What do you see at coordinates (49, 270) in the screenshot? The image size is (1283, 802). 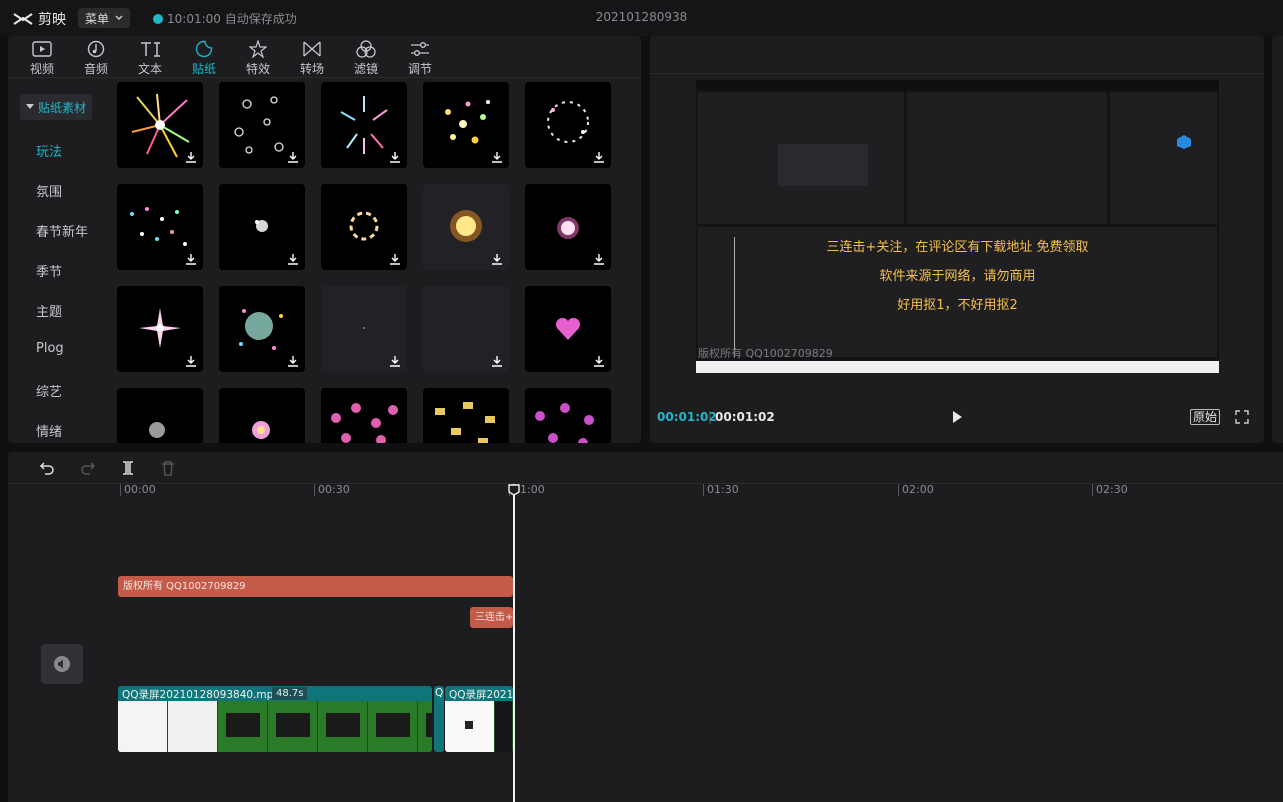 I see `sidebar-item-season: 季节` at bounding box center [49, 270].